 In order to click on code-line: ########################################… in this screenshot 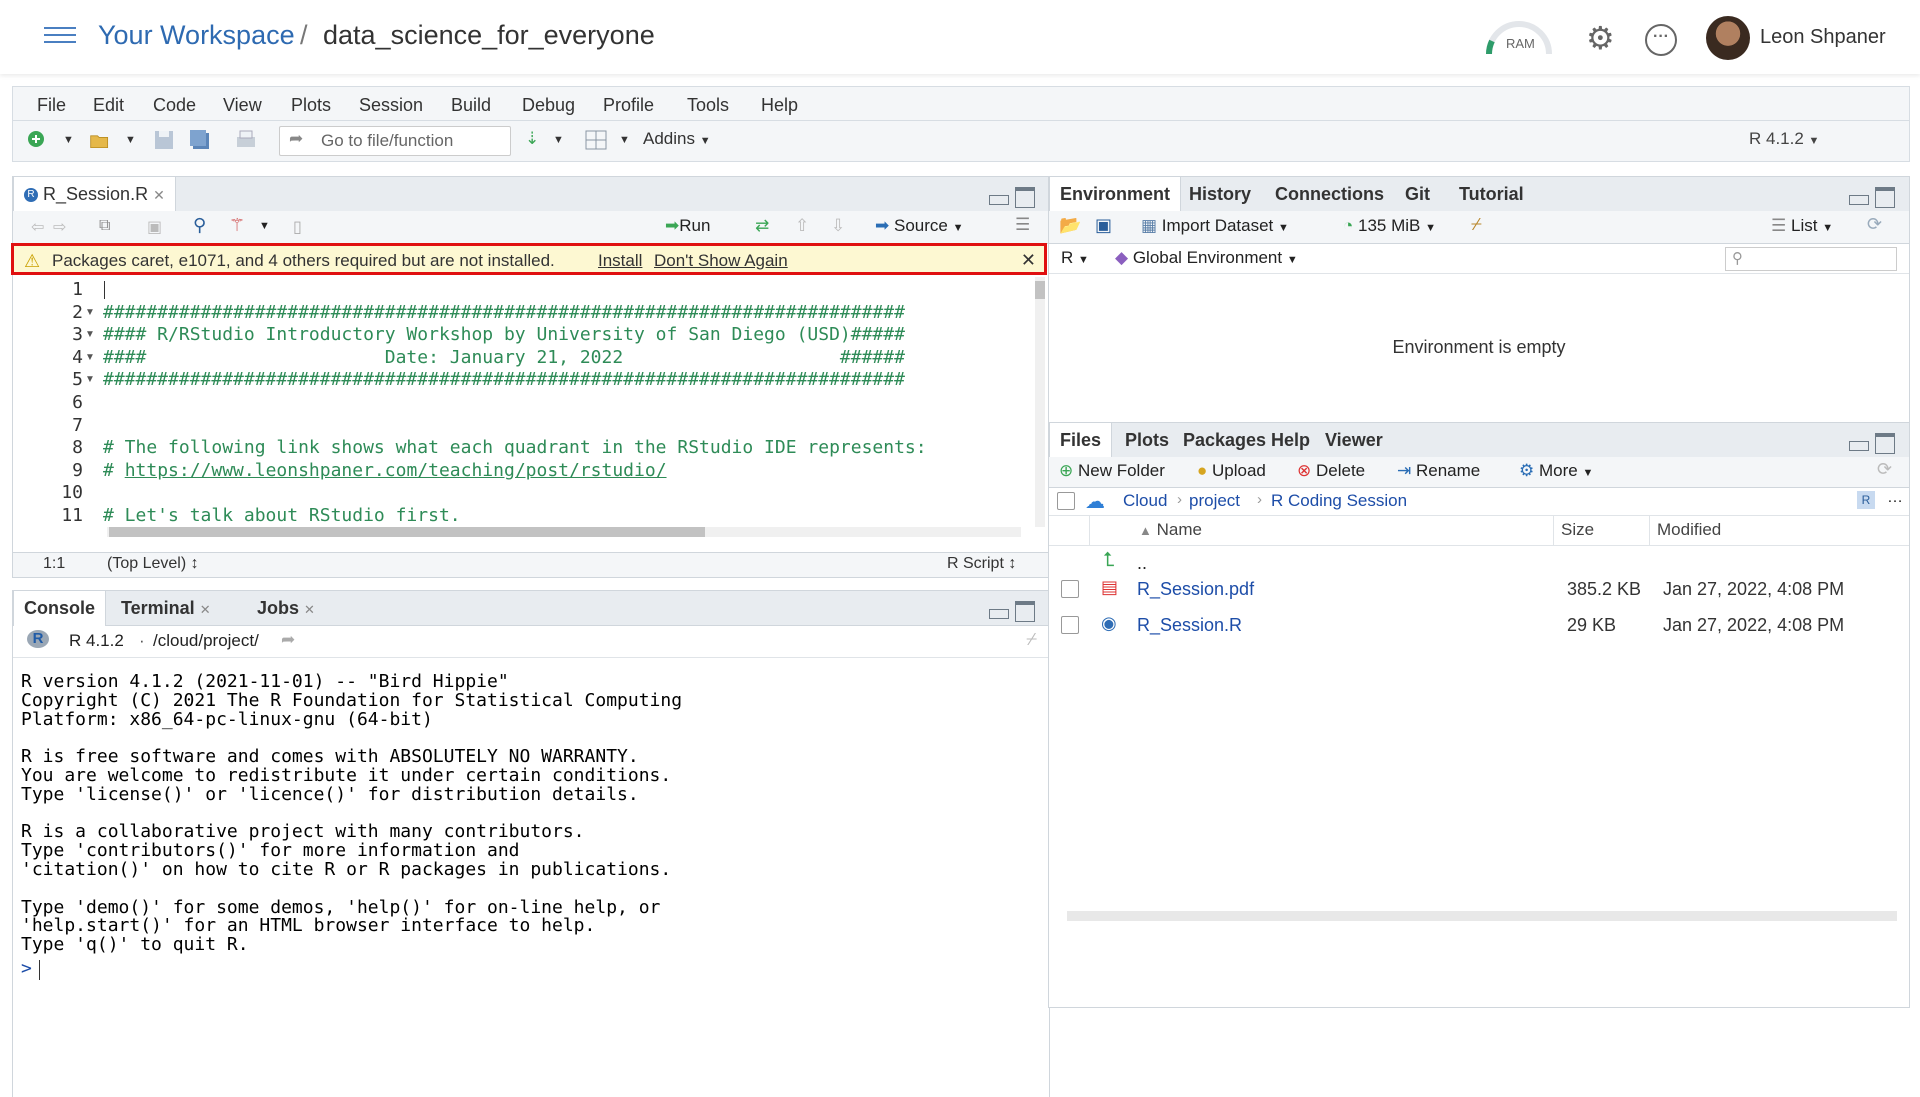, I will do `click(504, 312)`.